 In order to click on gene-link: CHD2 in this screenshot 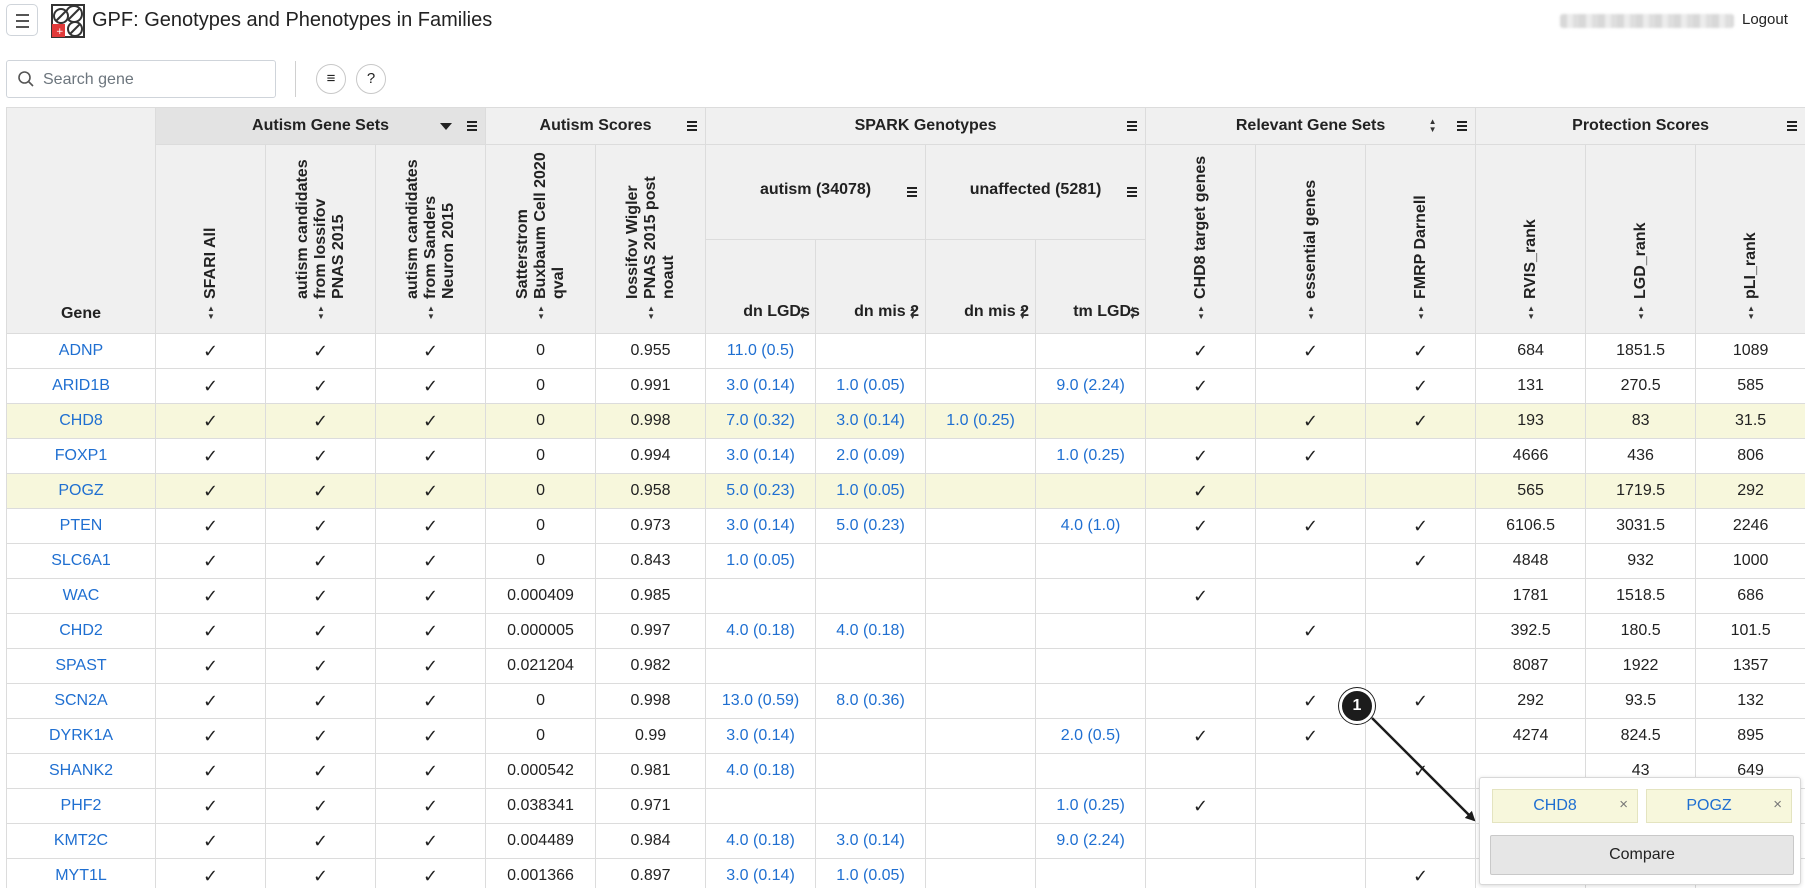, I will do `click(81, 631)`.